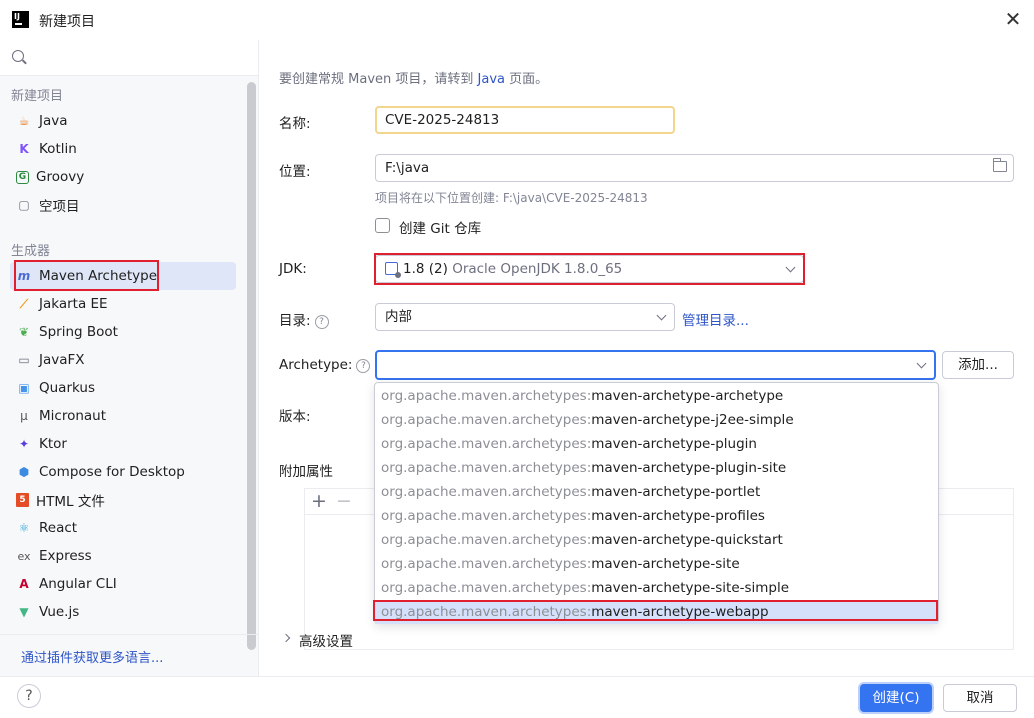 This screenshot has height=718, width=1034. What do you see at coordinates (24, 388) in the screenshot?
I see `quarkus-icon: ▣` at bounding box center [24, 388].